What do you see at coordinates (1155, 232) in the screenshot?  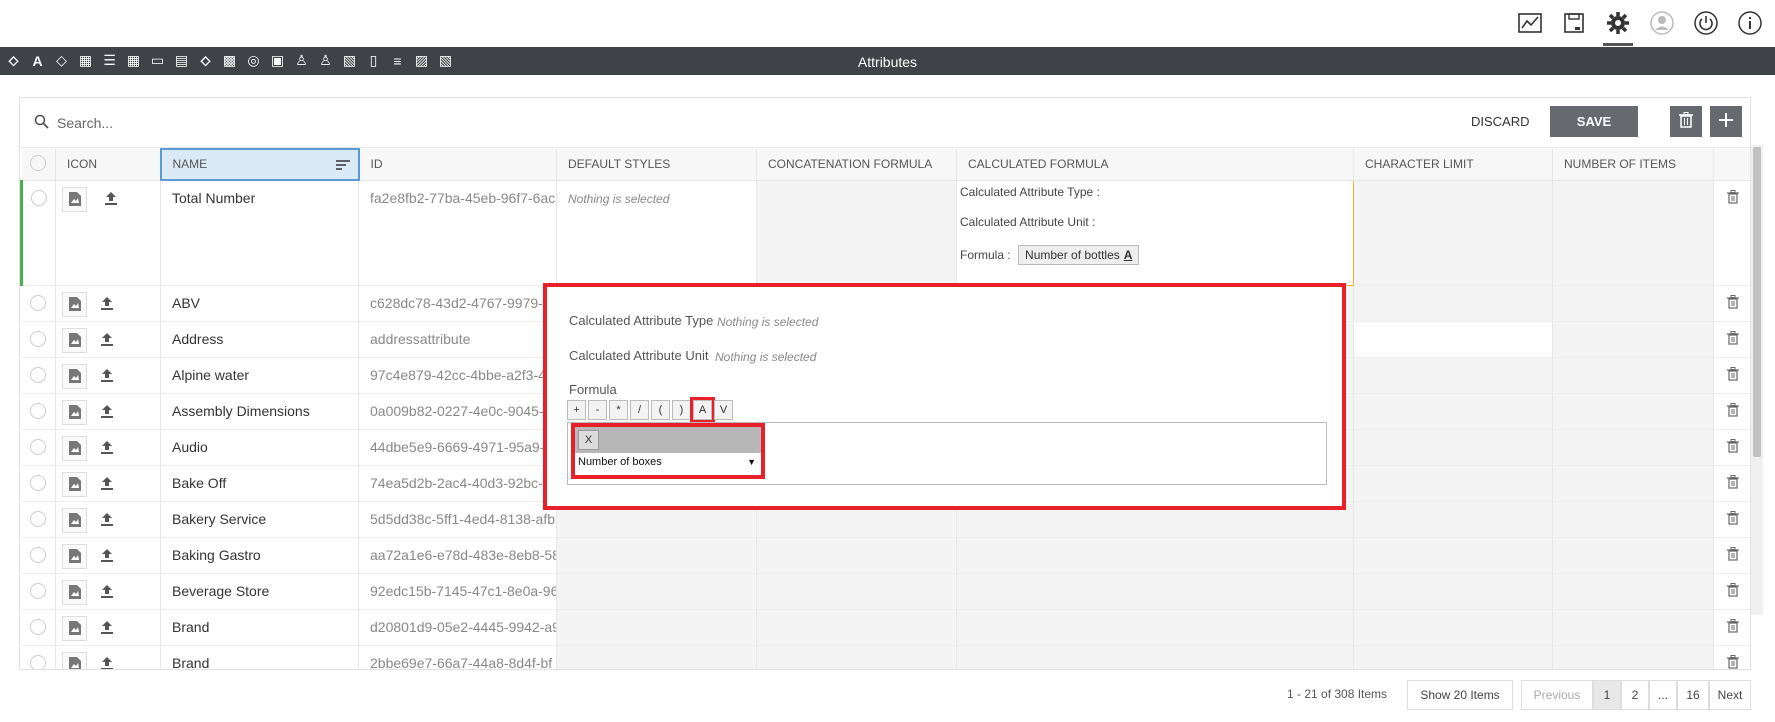 I see `row-calculated-formula: Calculated Attribute Type` at bounding box center [1155, 232].